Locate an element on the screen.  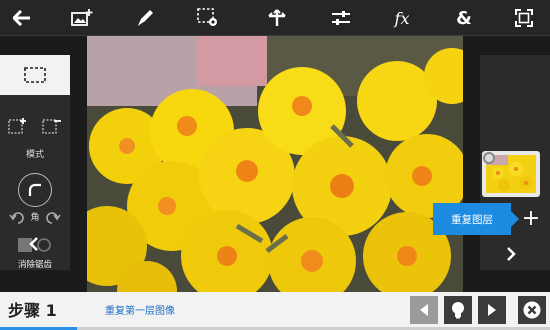
rounded-corner-icon is located at coordinates (34, 189).